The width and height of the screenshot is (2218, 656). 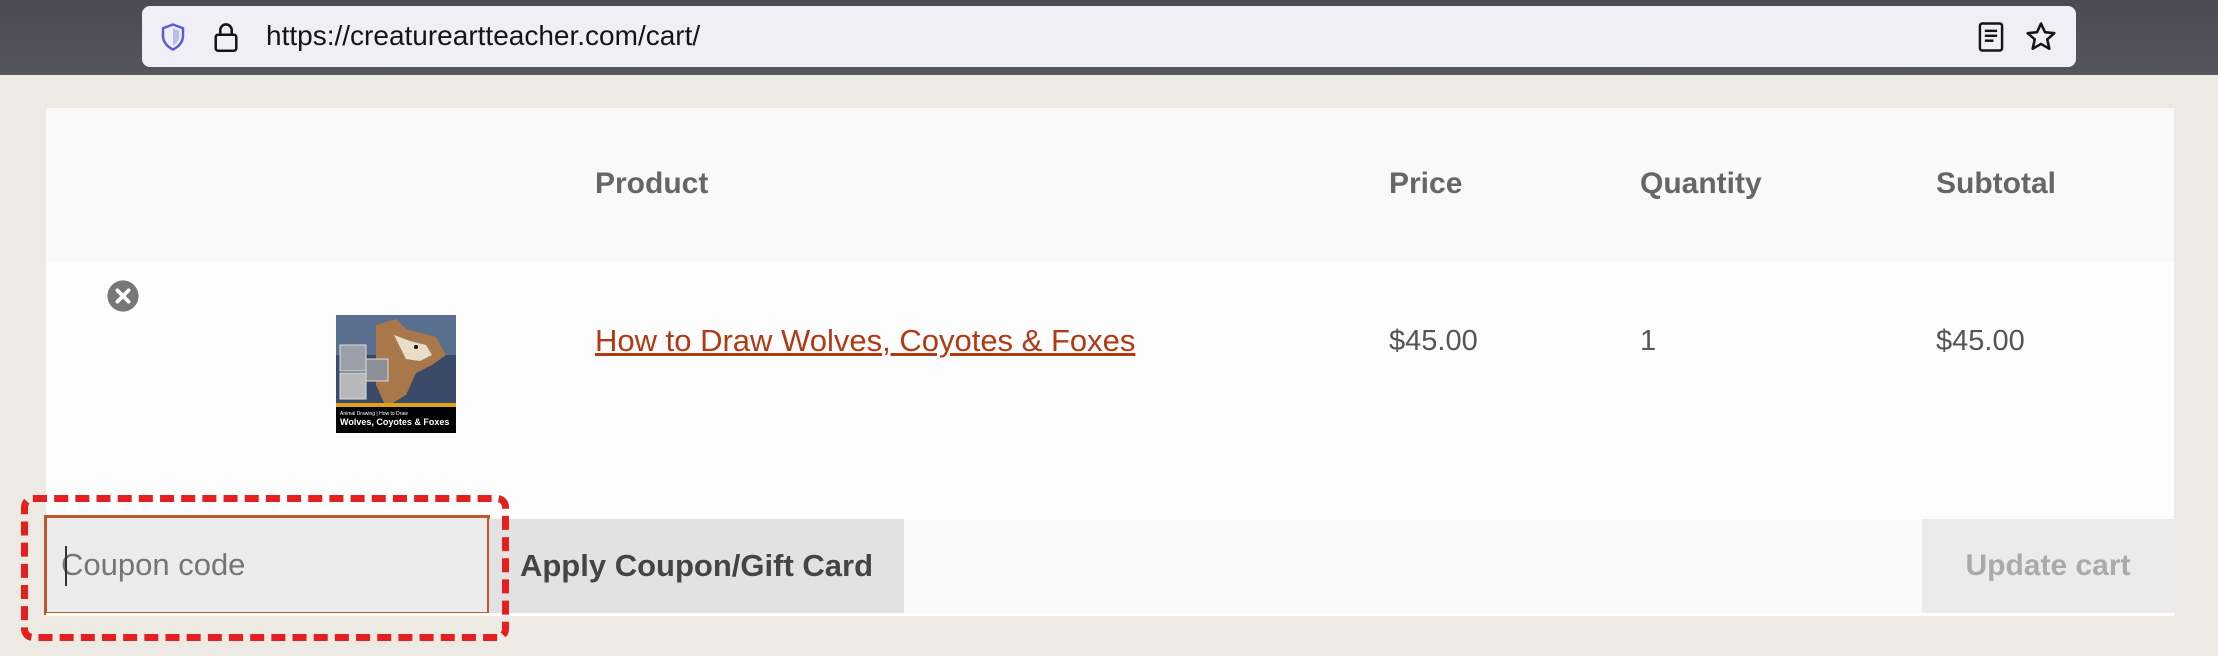 What do you see at coordinates (226, 37) in the screenshot?
I see `lock-icon` at bounding box center [226, 37].